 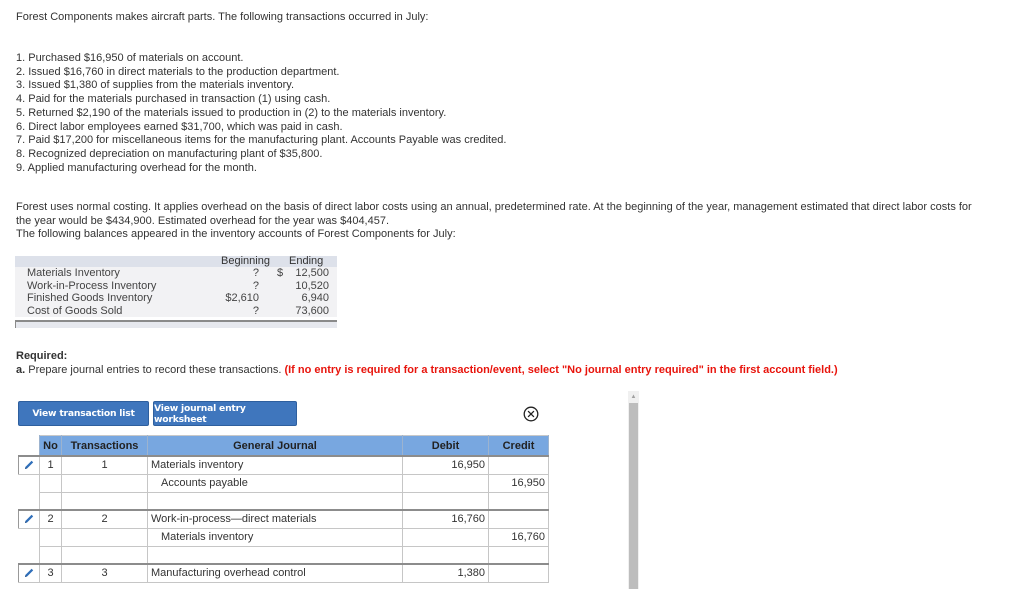 I want to click on journal-row: 1 1 Materials inventory 16,950, so click(x=283, y=465).